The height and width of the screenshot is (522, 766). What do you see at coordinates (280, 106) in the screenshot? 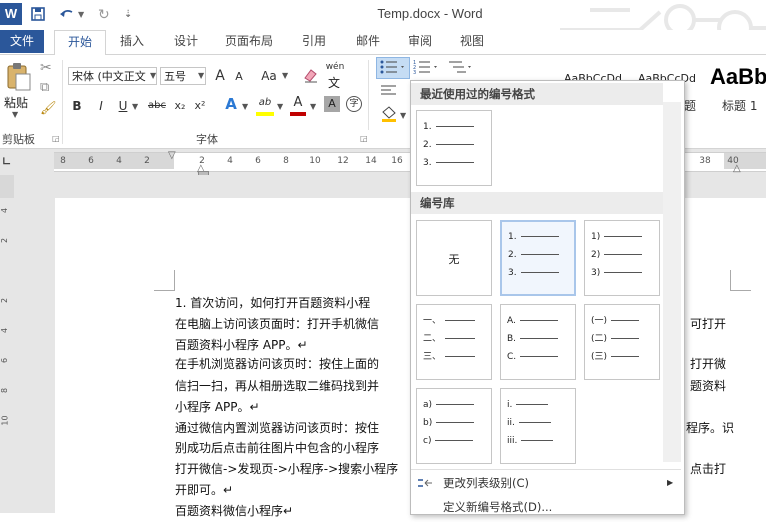
I see `highlight-dropdown-icon: ▼` at bounding box center [280, 106].